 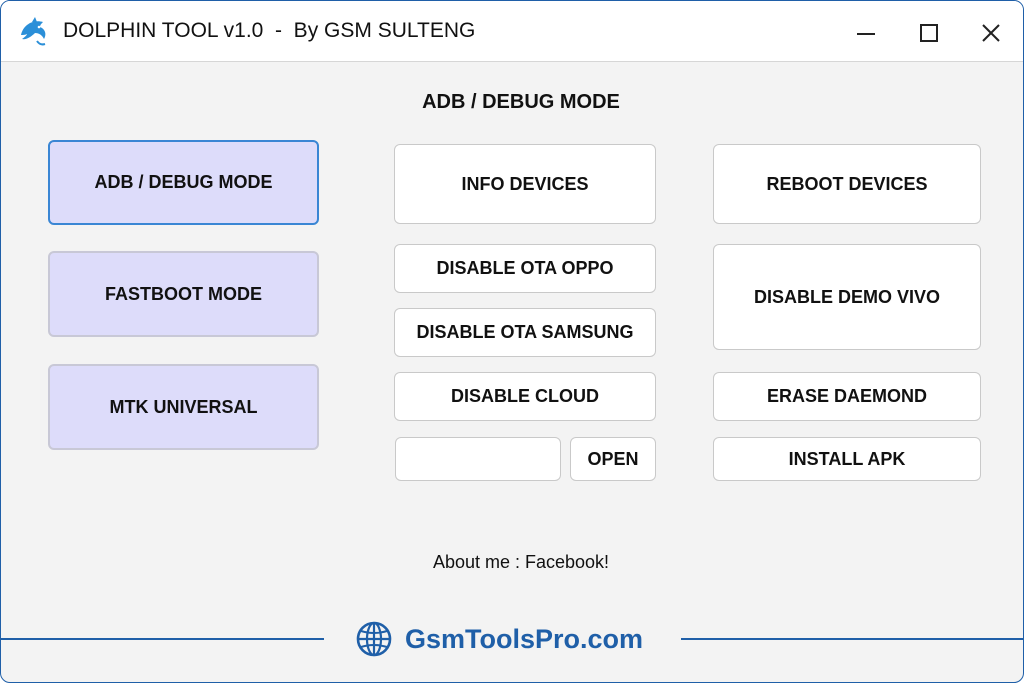 I want to click on dolphin-icon, so click(x=34, y=32).